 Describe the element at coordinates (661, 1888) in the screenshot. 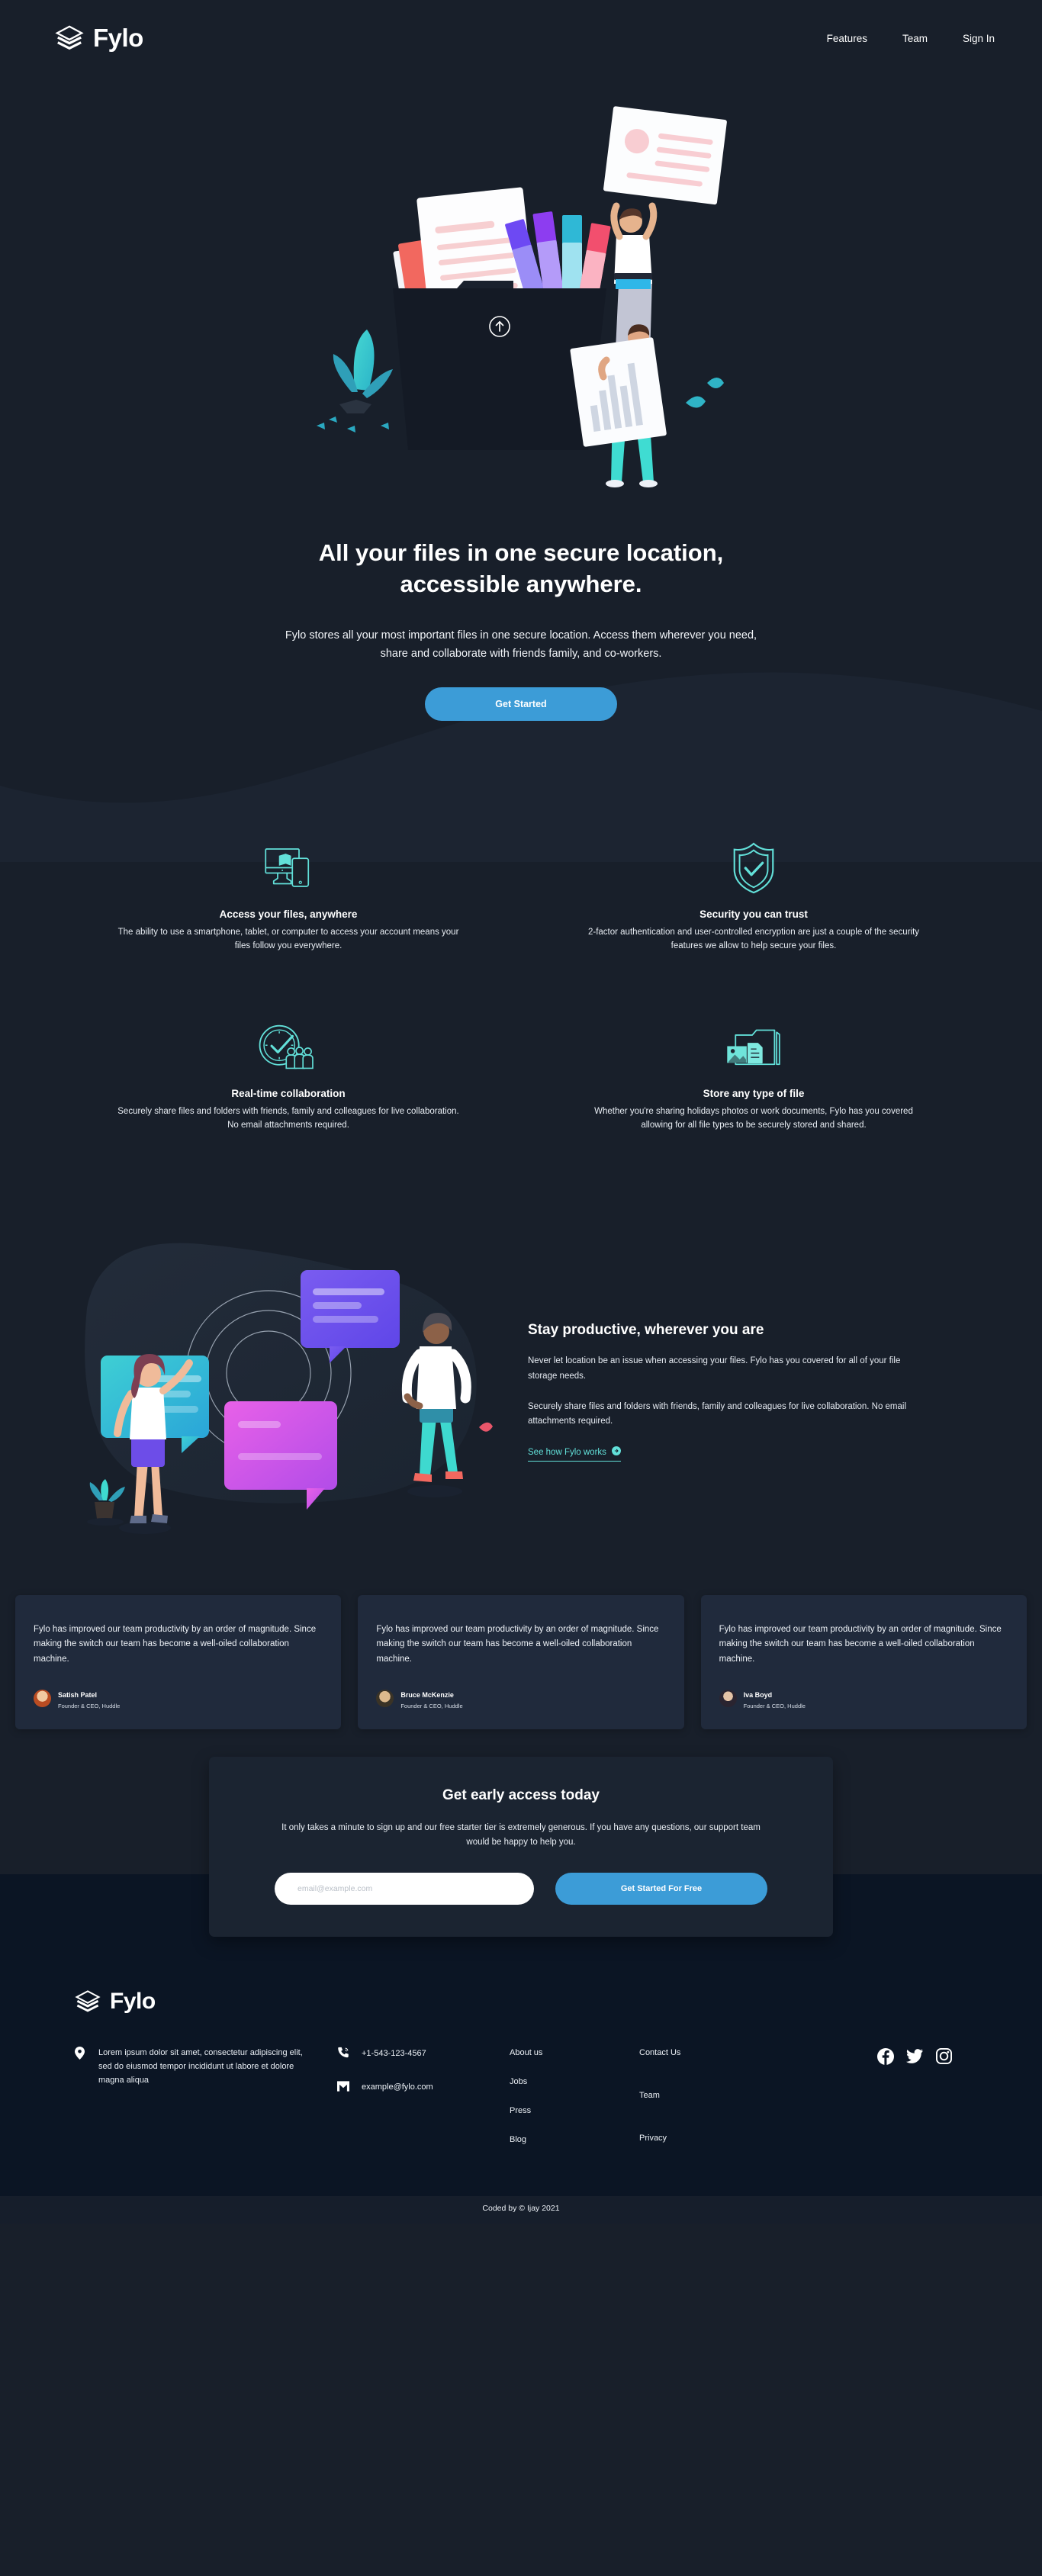

I see `get-started-for-free-button: Get Started For Free` at that location.